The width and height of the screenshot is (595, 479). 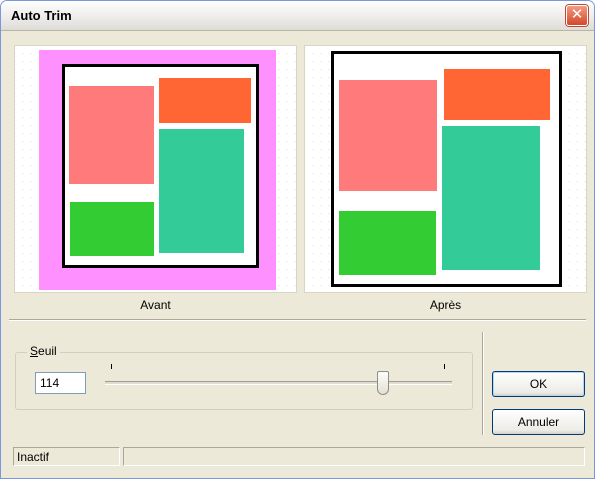 What do you see at coordinates (297, 16) in the screenshot?
I see `title-bar: Auto Trim ✕` at bounding box center [297, 16].